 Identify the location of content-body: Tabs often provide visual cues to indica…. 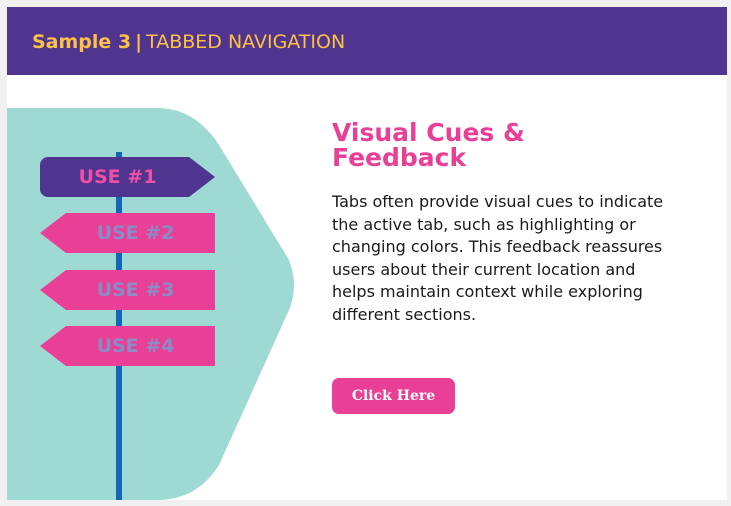
(498, 258).